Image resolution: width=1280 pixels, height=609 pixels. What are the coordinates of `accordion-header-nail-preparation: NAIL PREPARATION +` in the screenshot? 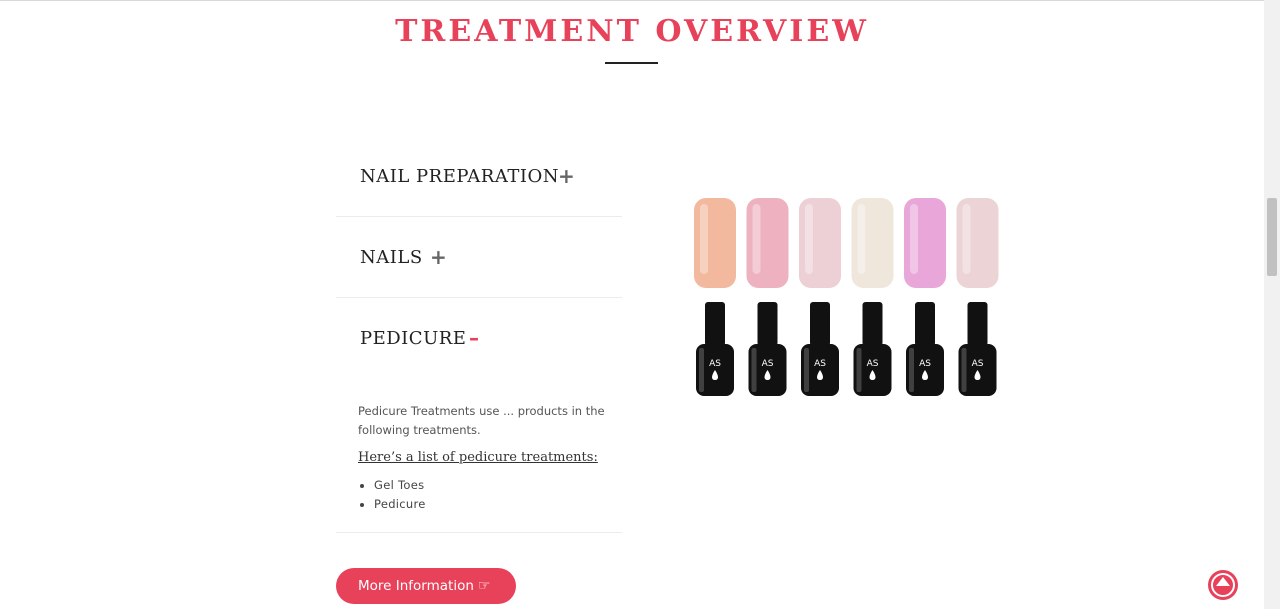 It's located at (479, 176).